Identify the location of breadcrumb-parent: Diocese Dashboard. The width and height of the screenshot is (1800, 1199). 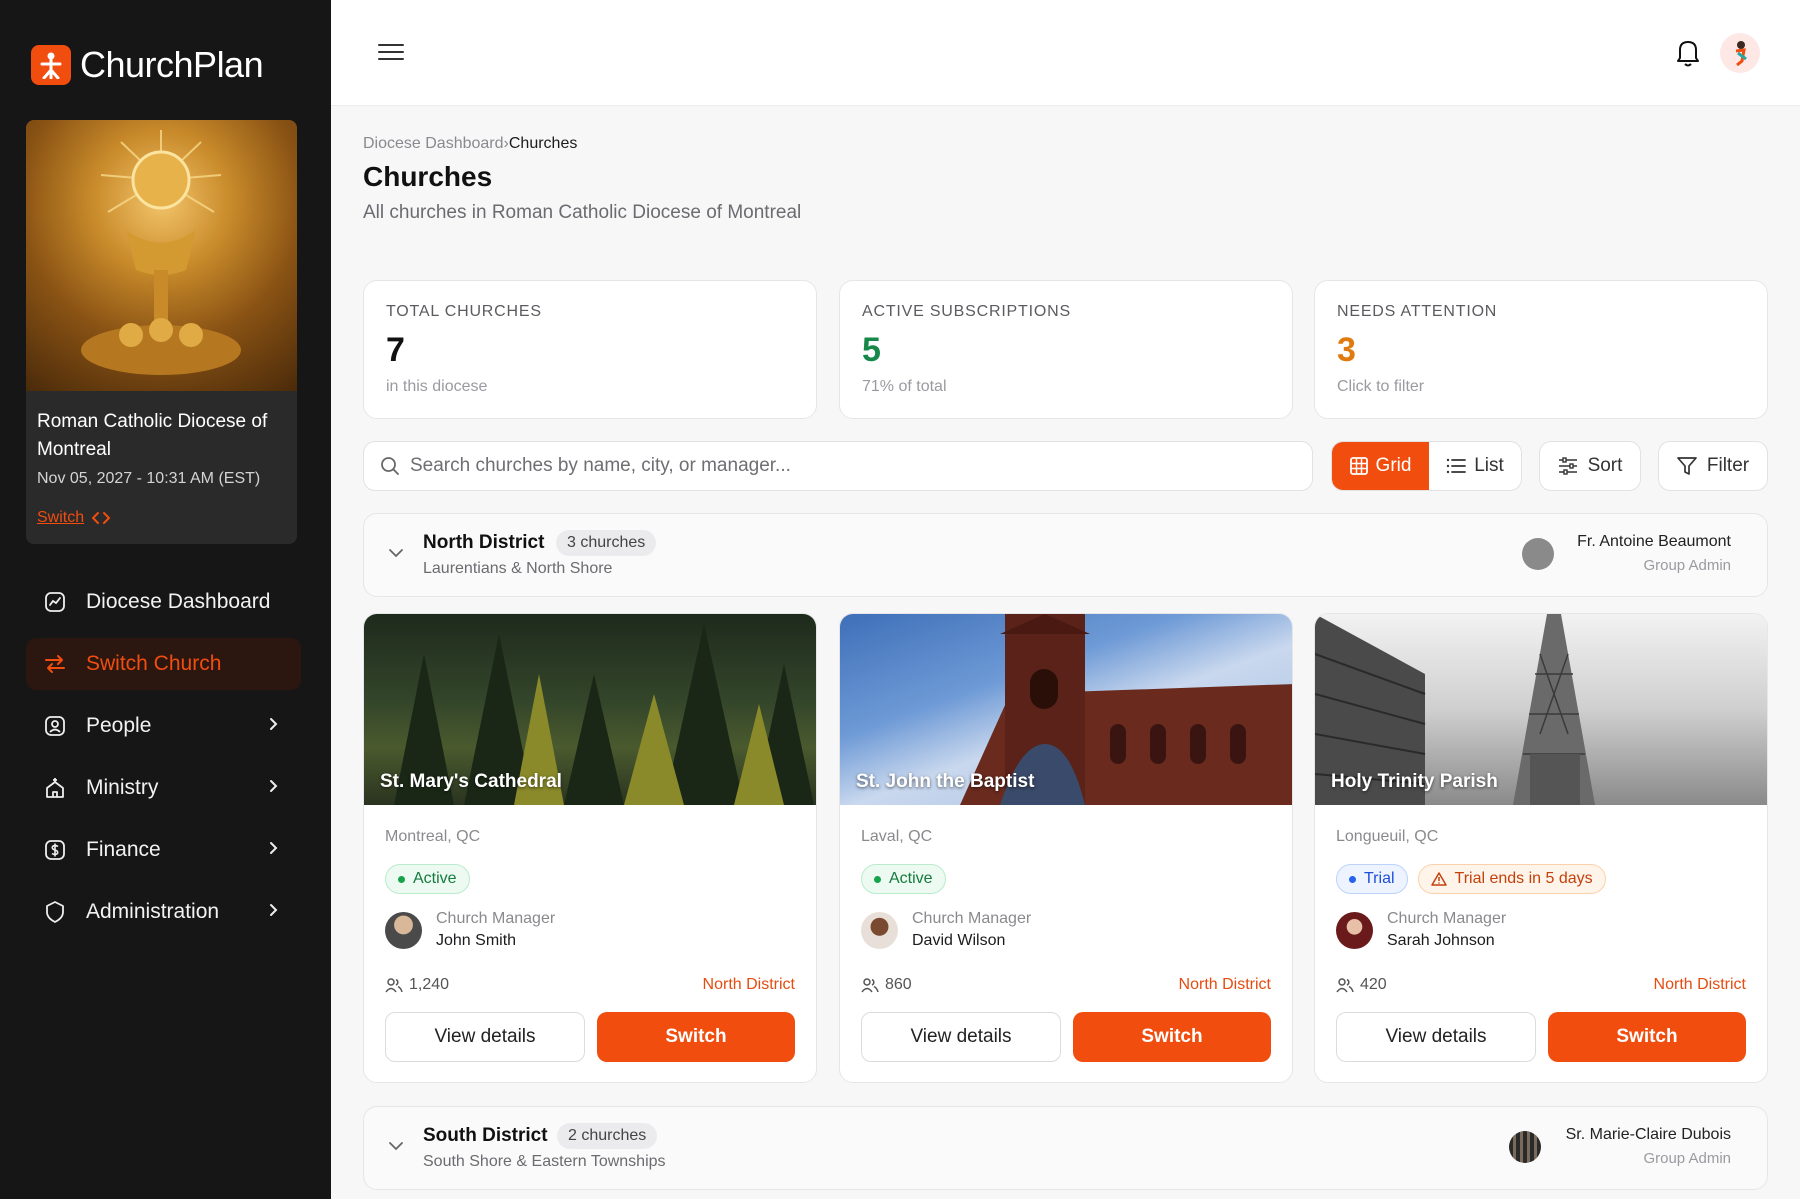
(433, 143).